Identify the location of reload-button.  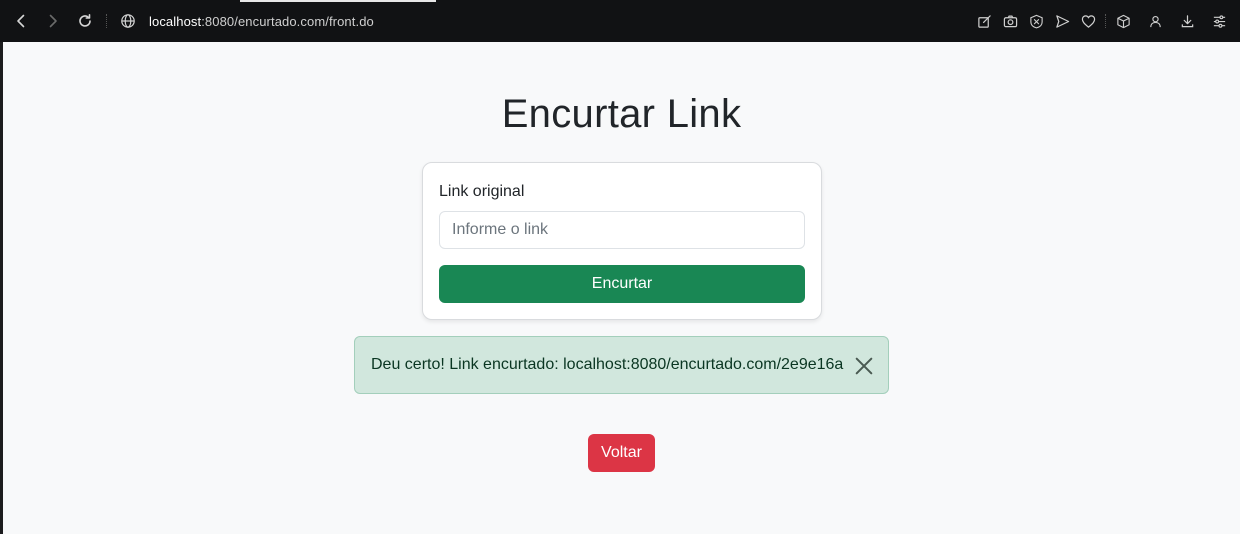
(85, 21).